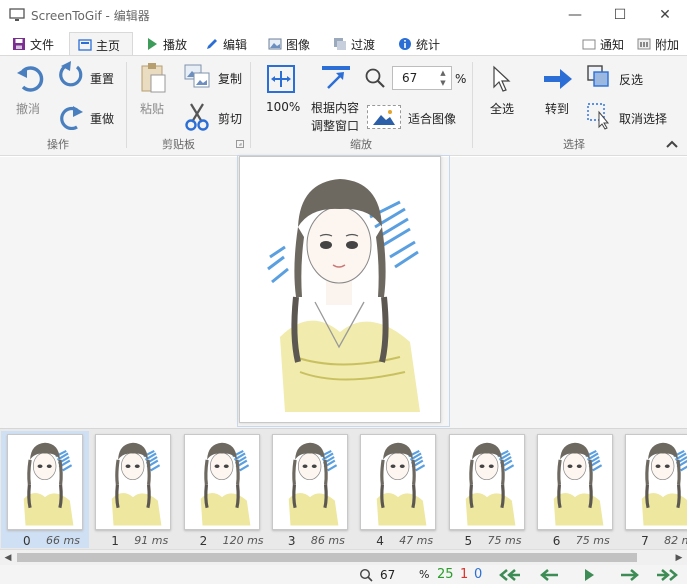 The image size is (687, 584). What do you see at coordinates (327, 557) in the screenshot?
I see `scrollbar-thumb` at bounding box center [327, 557].